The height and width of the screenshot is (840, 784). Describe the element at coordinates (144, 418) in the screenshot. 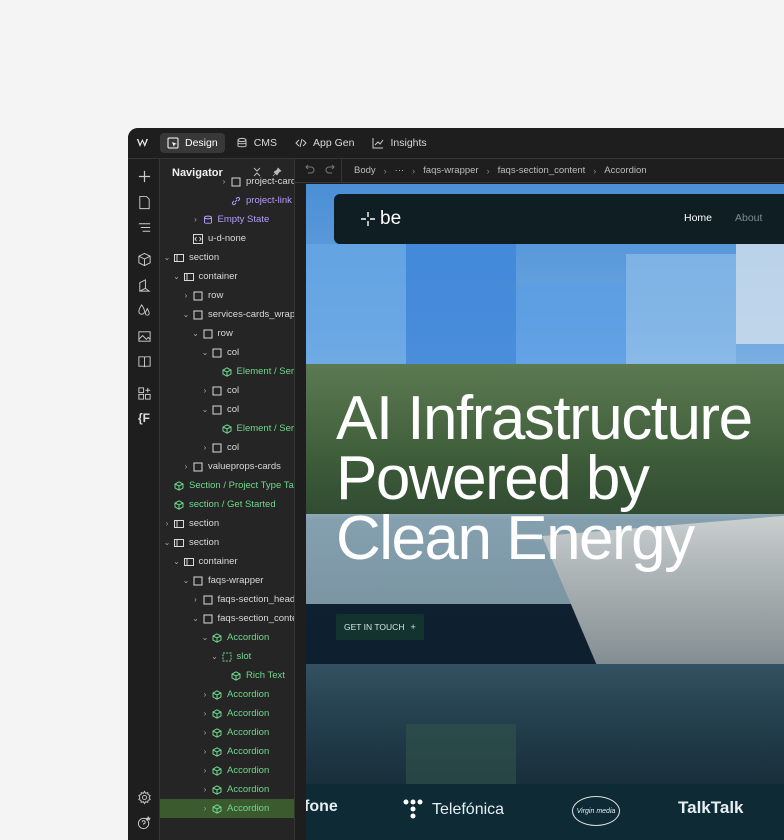

I see `functions-icon: {F` at that location.